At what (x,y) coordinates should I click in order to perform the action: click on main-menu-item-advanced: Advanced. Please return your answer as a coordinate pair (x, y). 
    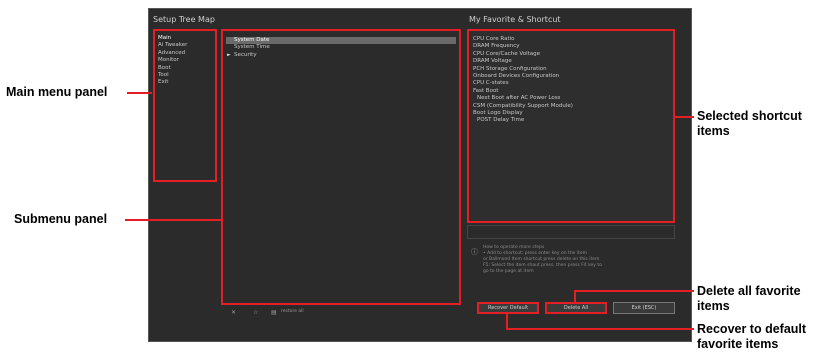
    Looking at the image, I should click on (185, 53).